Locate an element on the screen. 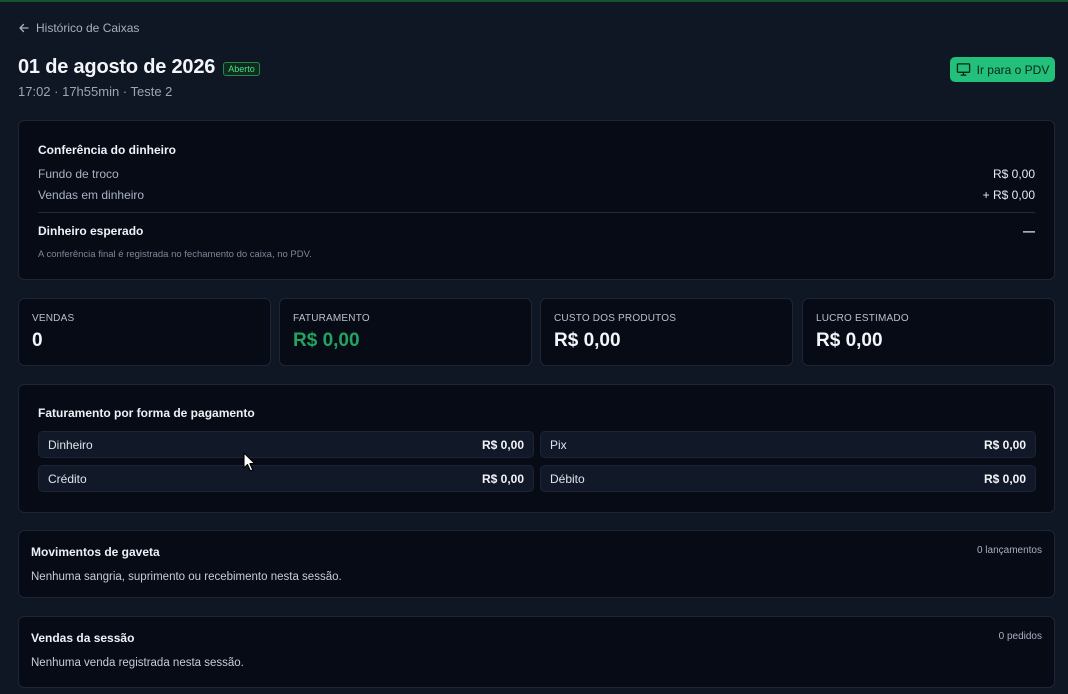 This screenshot has height=694, width=1068. session-sales-title: Vendas da sessão is located at coordinates (83, 638).